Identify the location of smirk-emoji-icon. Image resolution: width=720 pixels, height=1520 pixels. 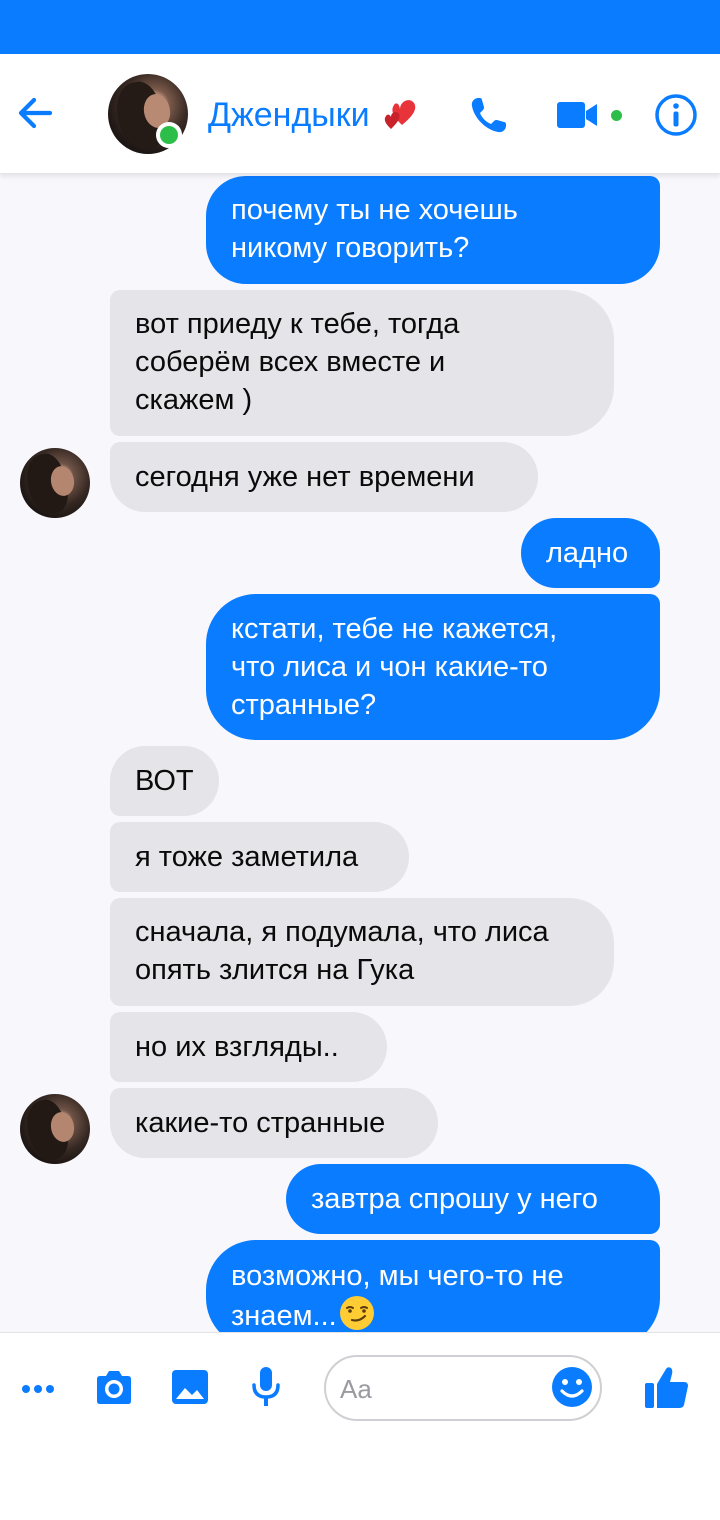
(356, 1313).